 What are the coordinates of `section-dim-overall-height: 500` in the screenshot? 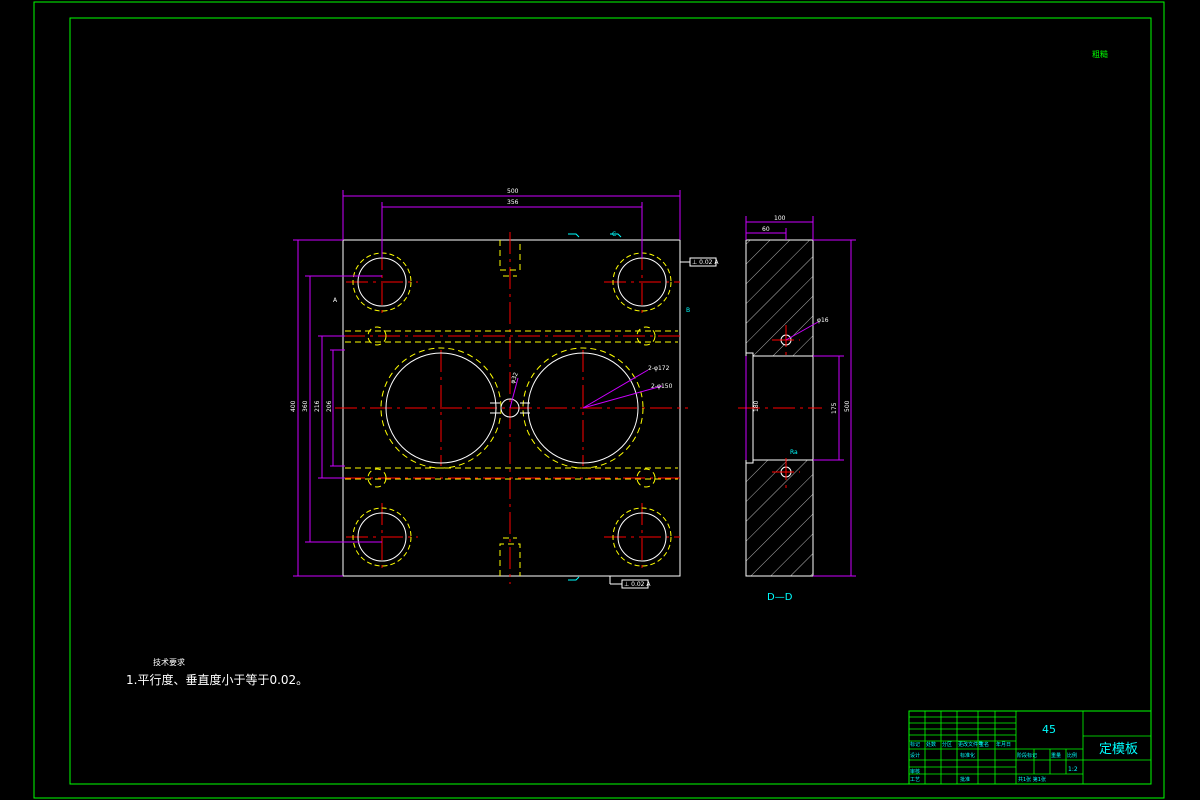 It's located at (847, 406).